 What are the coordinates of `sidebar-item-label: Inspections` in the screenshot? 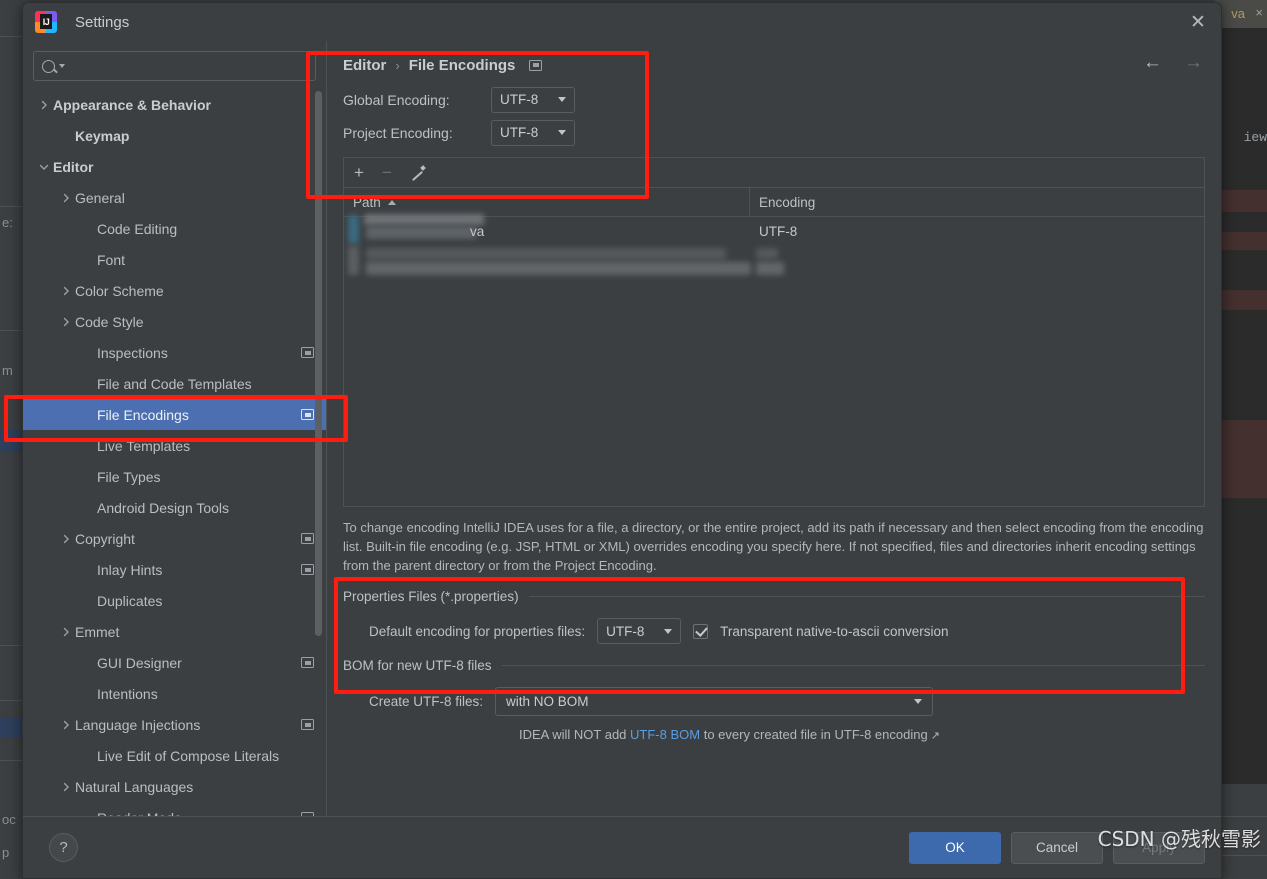 It's located at (132, 352).